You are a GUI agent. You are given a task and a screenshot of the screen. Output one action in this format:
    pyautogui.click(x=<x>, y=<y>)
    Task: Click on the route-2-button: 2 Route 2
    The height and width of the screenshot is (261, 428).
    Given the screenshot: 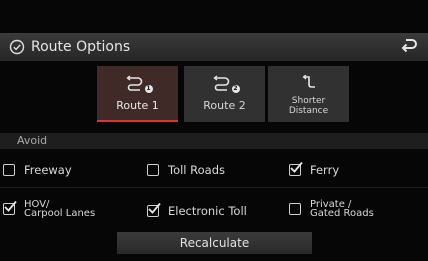 What is the action you would take?
    pyautogui.click(x=224, y=94)
    